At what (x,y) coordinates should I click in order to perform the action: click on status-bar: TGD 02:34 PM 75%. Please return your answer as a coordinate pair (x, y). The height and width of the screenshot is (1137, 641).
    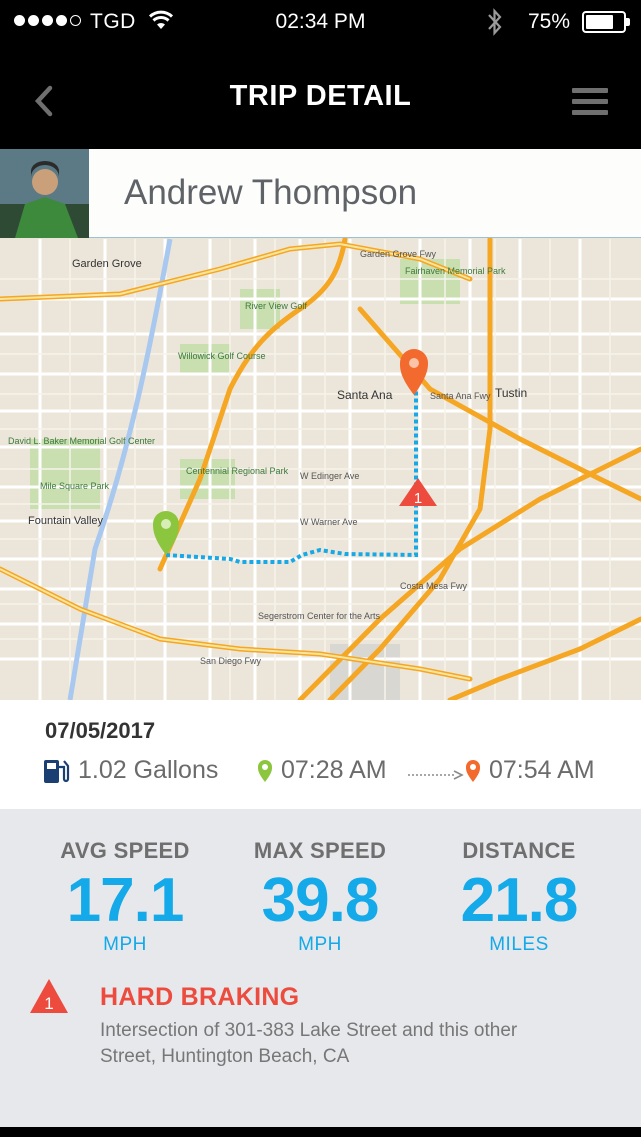
    Looking at the image, I should click on (320, 22).